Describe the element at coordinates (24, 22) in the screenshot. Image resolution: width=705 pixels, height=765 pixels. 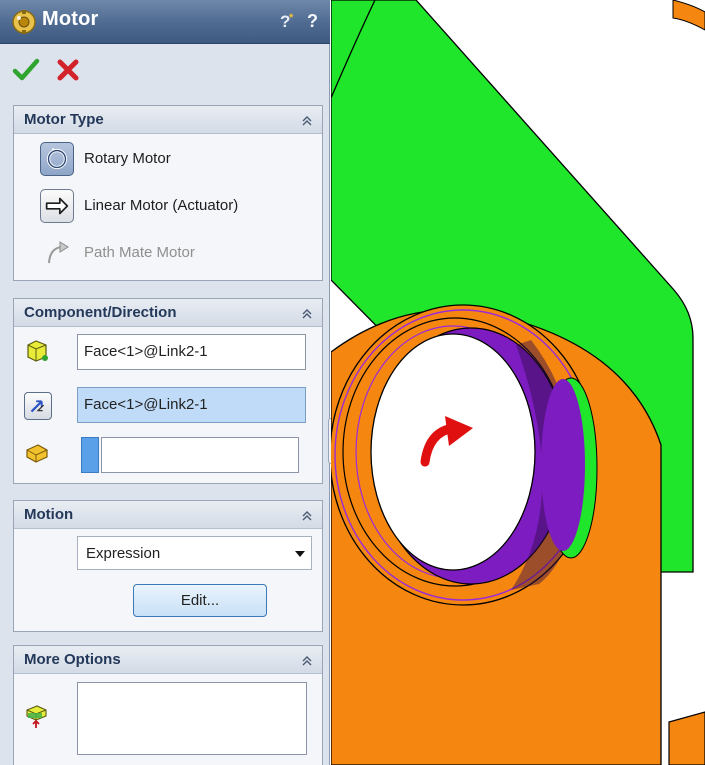
I see `motor-icon` at that location.